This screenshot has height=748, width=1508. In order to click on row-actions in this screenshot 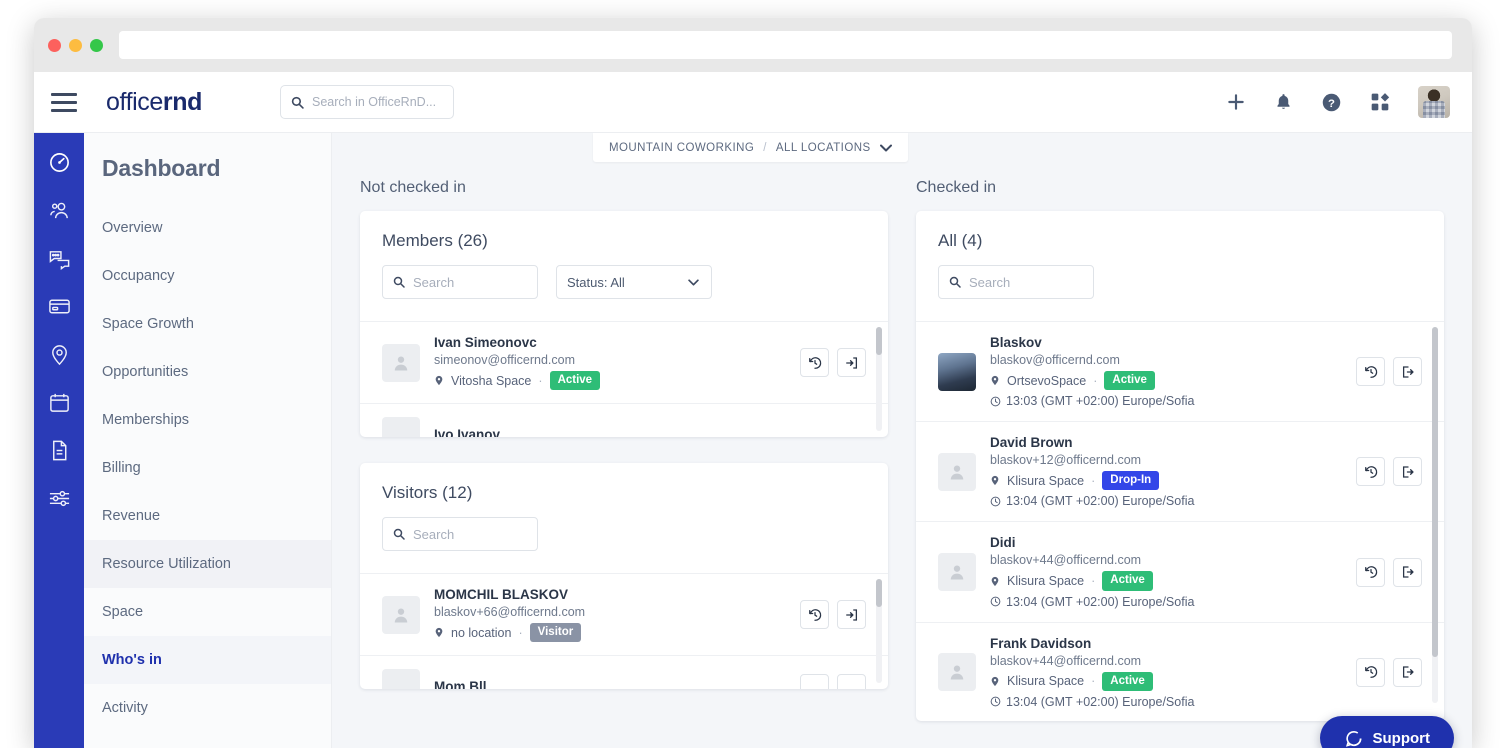, I will do `click(1389, 672)`.